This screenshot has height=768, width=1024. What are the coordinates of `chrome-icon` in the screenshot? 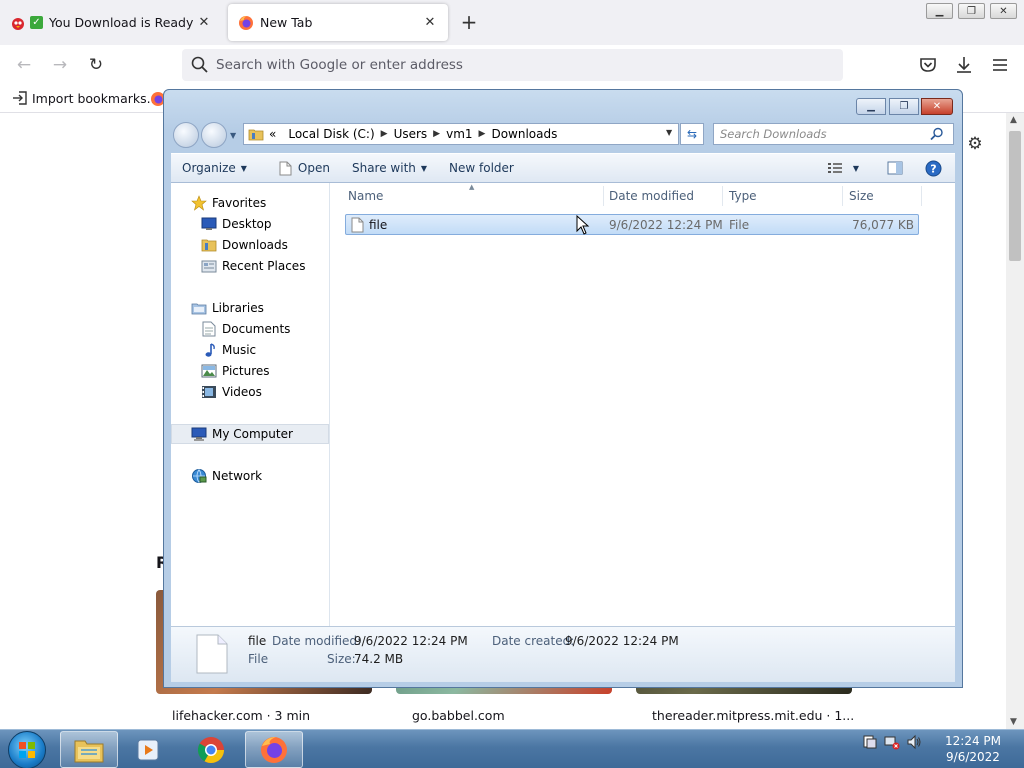 It's located at (211, 749).